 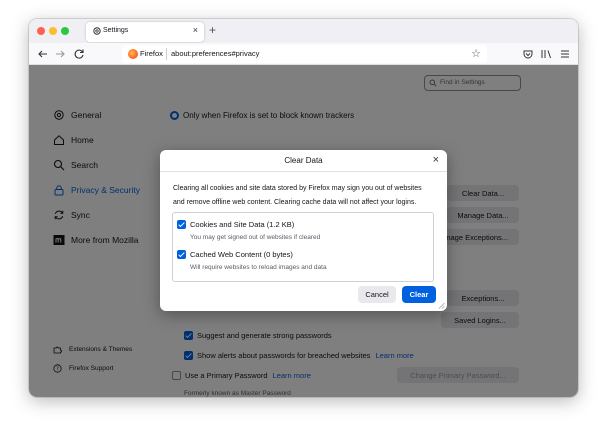 I want to click on nav-bar: Firefox about:preferences#privacy ☆, so click(x=303, y=54).